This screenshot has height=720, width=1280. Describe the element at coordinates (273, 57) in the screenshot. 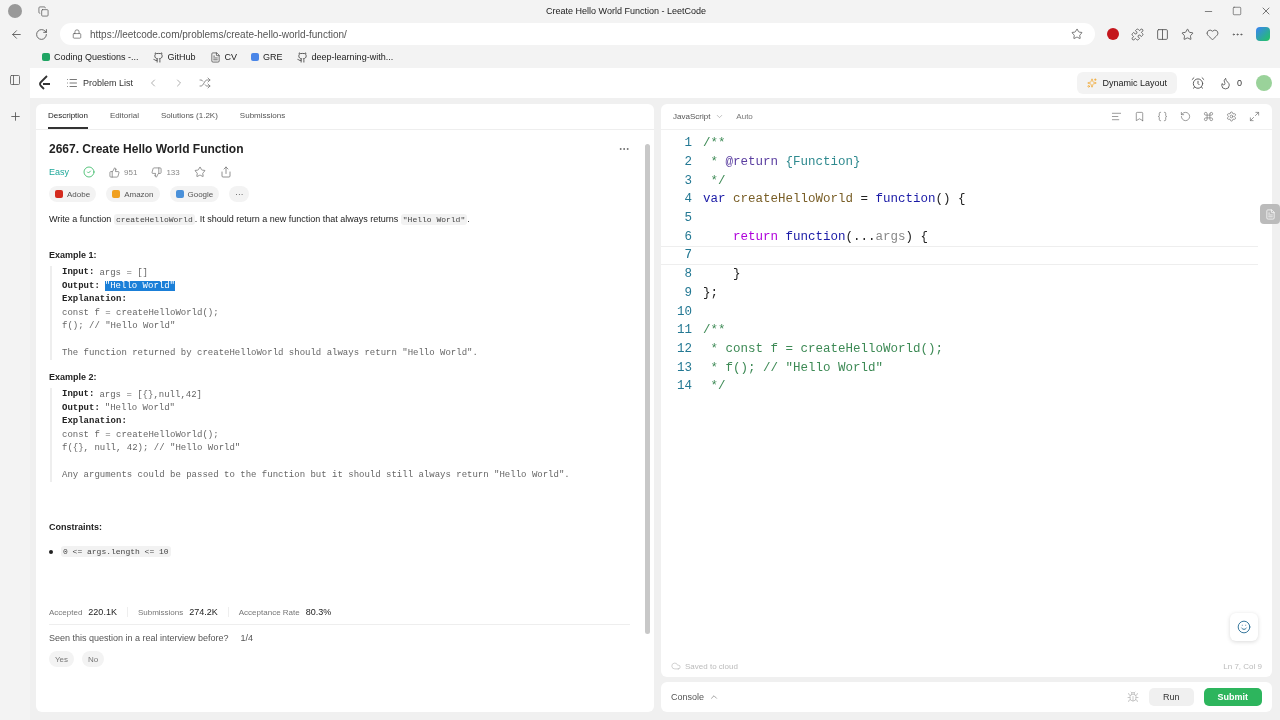

I see `bookmark-link: GRE` at that location.